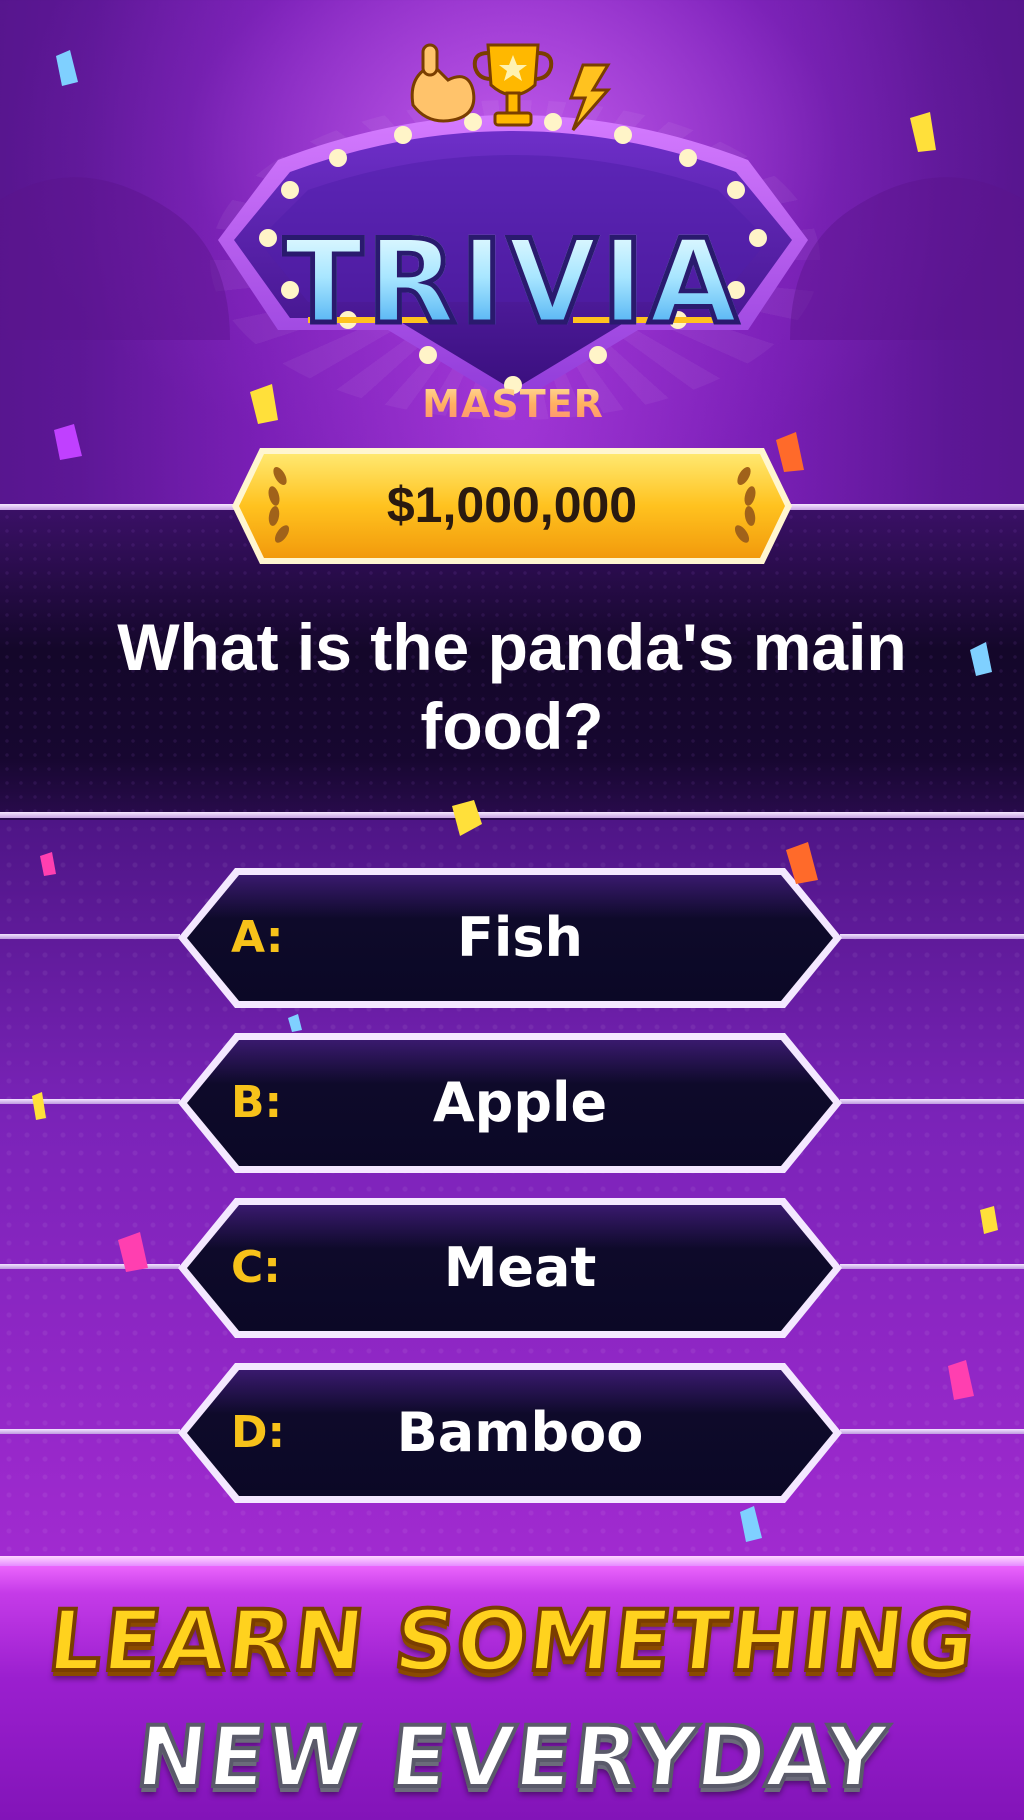  I want to click on banner-subheadline: NEW EVERYDAY, so click(512, 1757).